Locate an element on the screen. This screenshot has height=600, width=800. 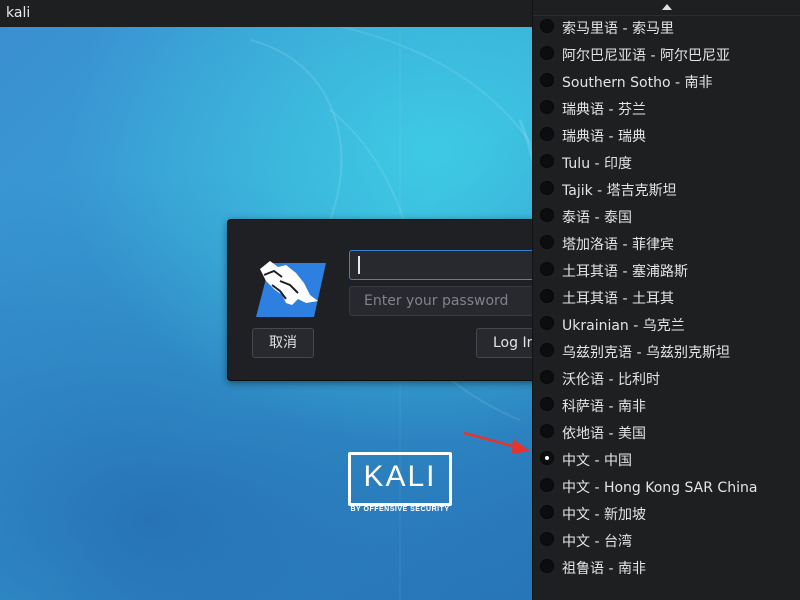
language-menu-item: Tajik - 塔吉克斯坦 is located at coordinates (666, 188).